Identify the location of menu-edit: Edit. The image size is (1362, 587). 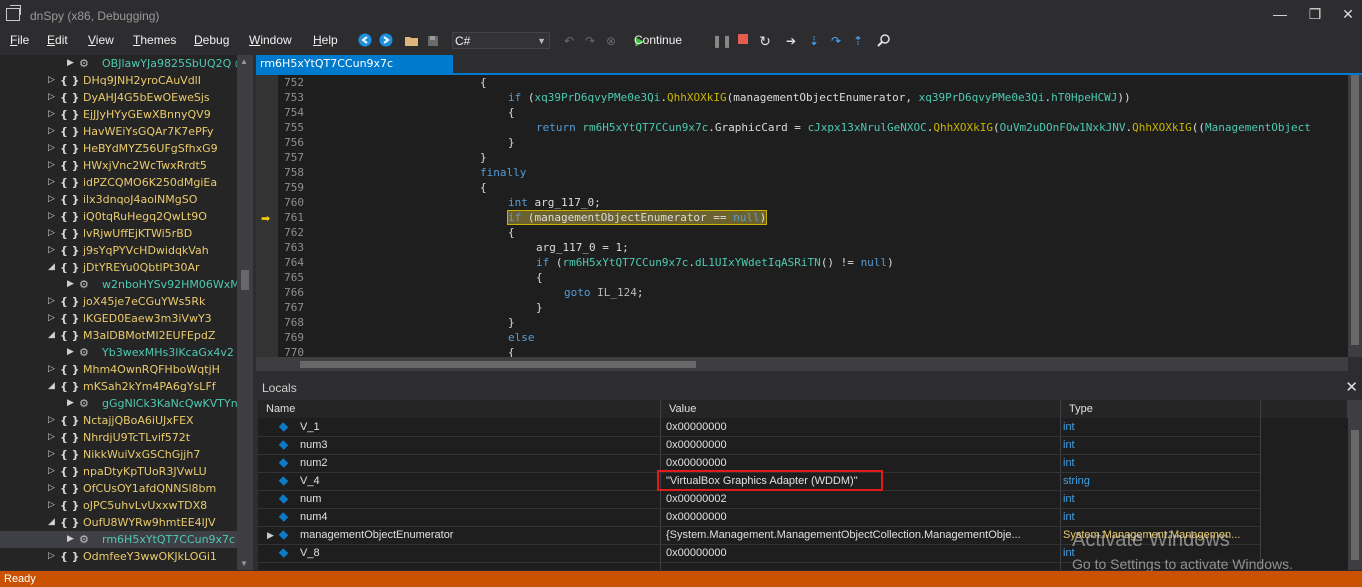
(57, 40).